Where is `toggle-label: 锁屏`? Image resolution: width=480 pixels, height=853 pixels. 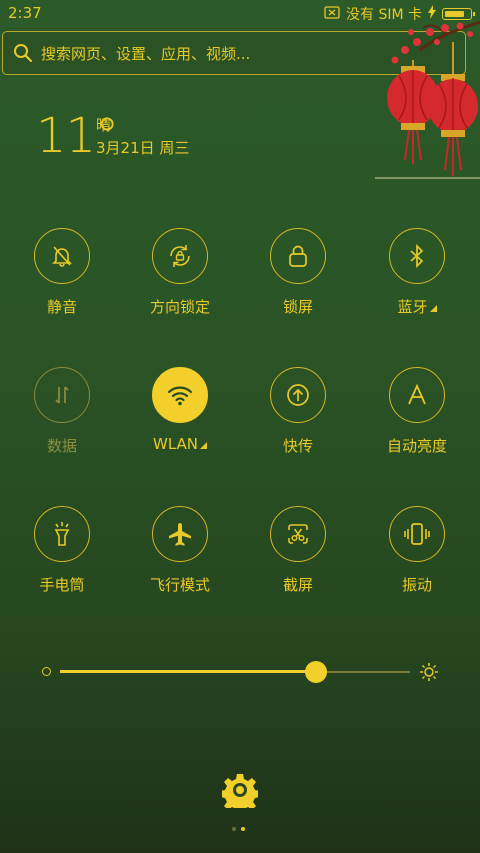 toggle-label: 锁屏 is located at coordinates (298, 306).